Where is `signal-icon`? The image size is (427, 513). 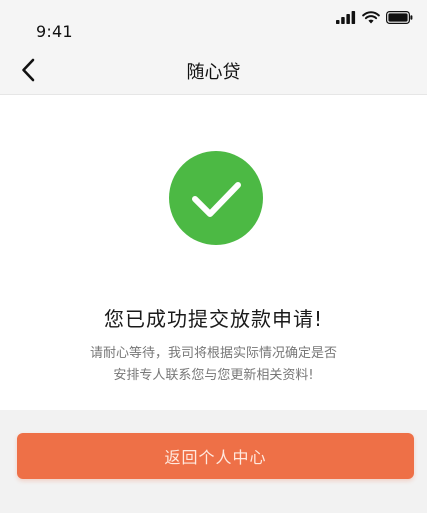 signal-icon is located at coordinates (346, 17).